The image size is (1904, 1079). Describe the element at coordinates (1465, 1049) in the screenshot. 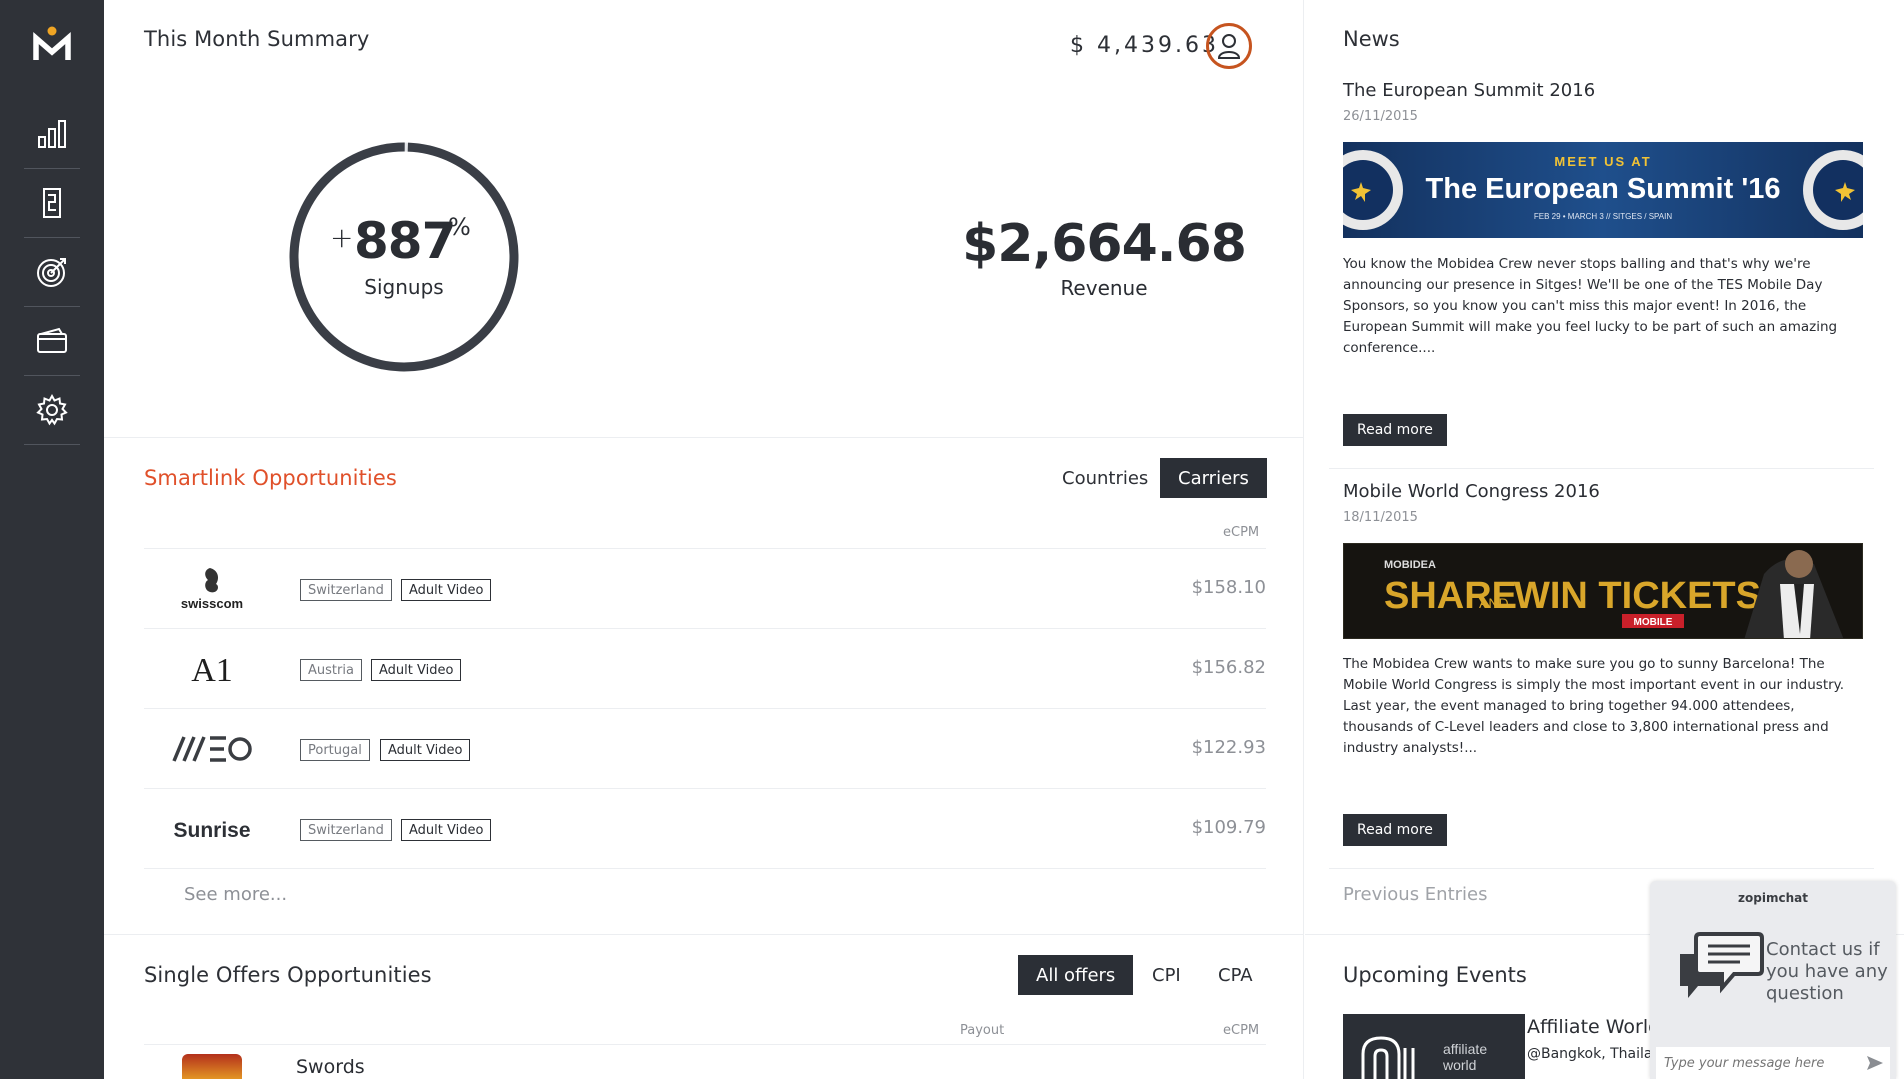

I see `svg-text: affiliate` at that location.